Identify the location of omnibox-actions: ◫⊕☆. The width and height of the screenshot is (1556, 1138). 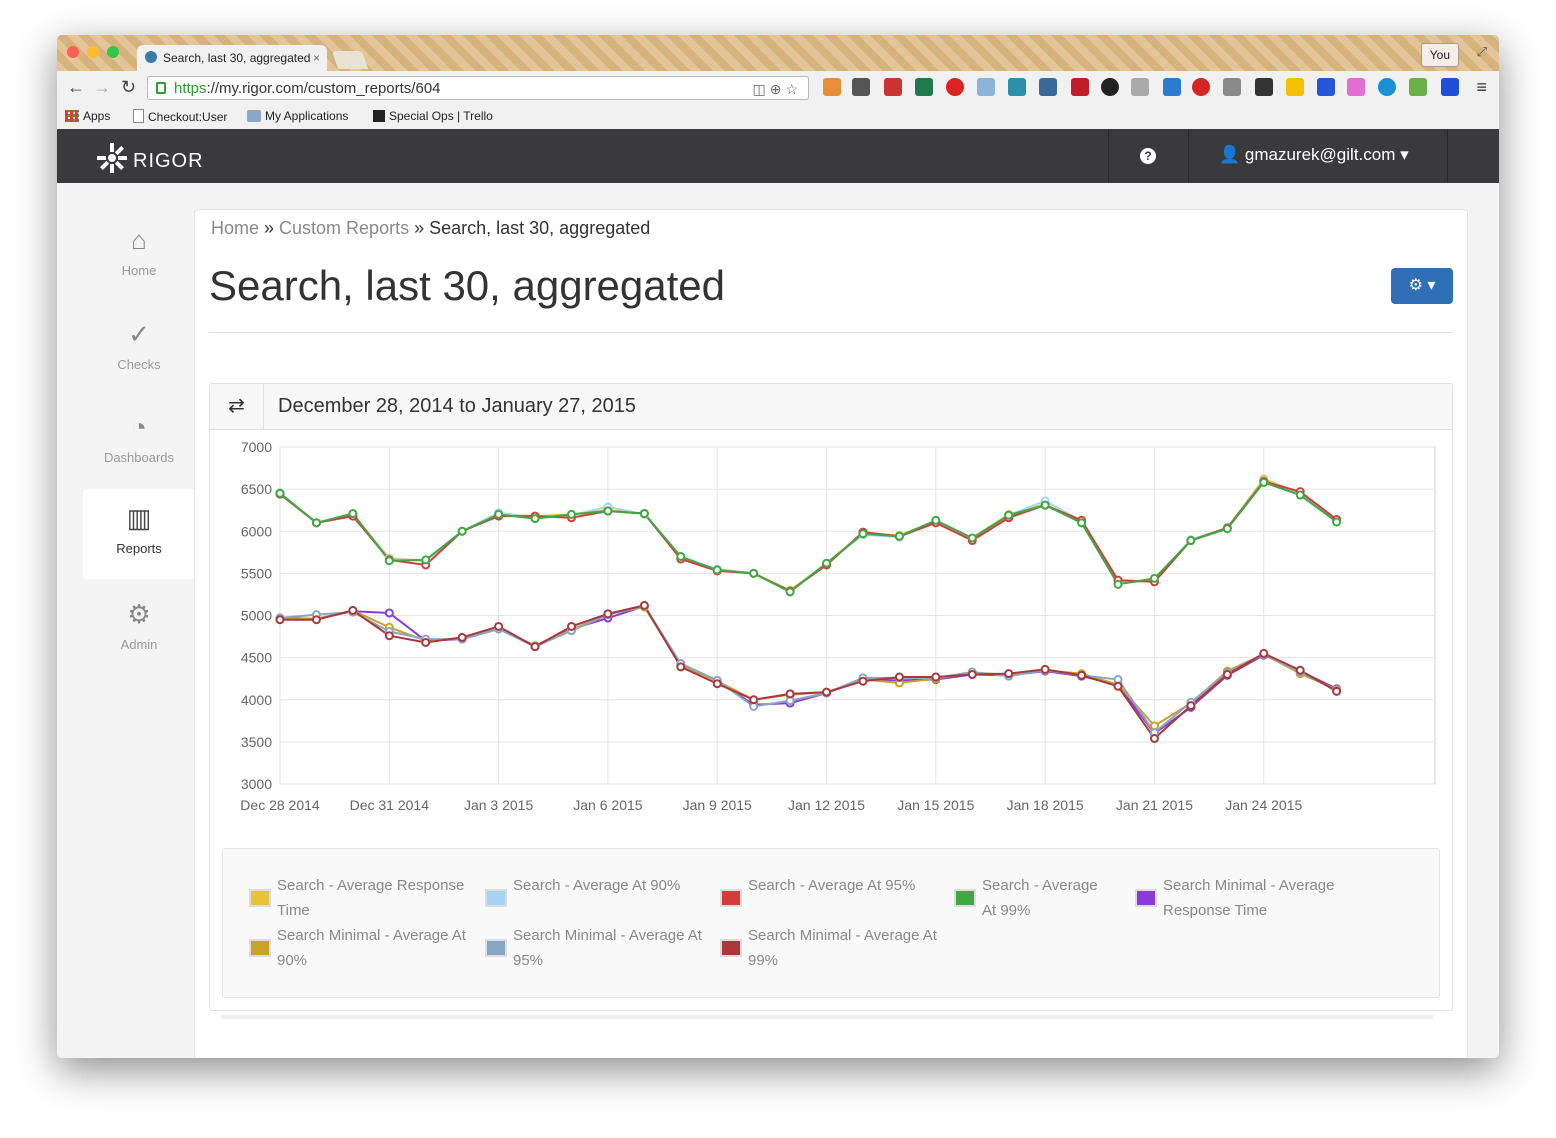
(777, 89).